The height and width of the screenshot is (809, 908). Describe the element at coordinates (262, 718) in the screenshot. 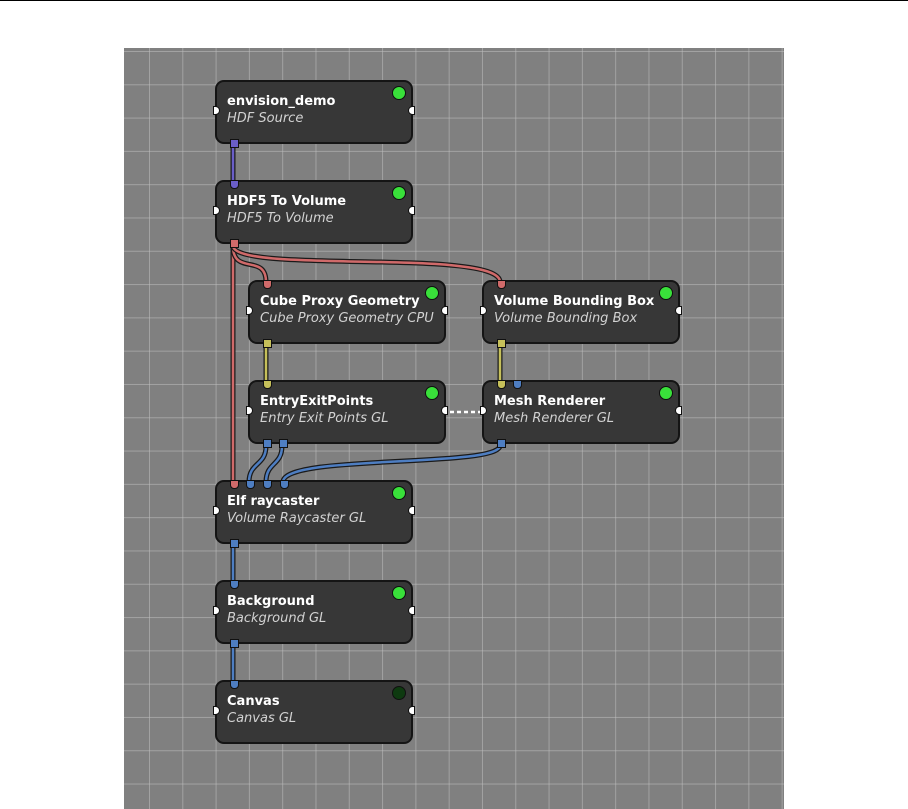

I see `processor-type: Canvas GL` at that location.